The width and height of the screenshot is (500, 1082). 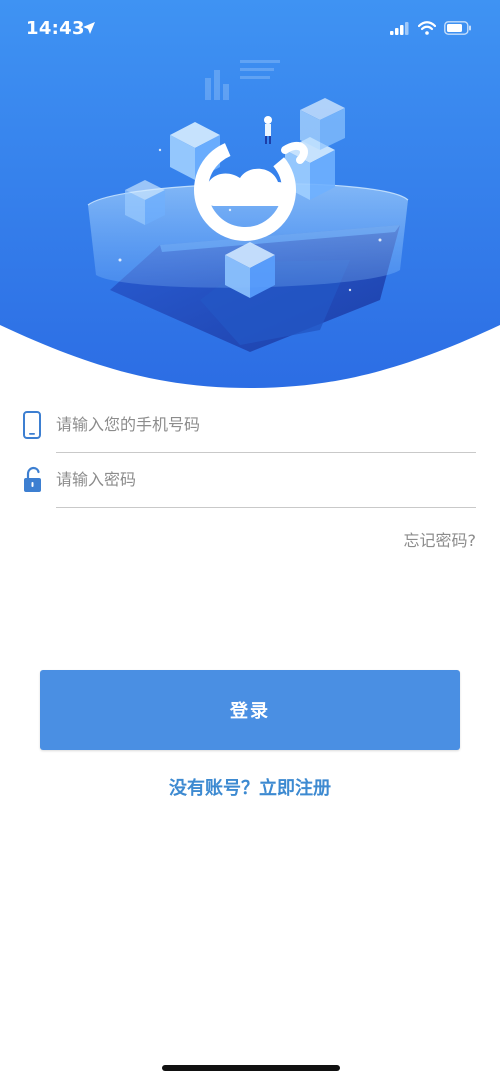 I want to click on register-link: 没有账号？立即注册, so click(x=250, y=787).